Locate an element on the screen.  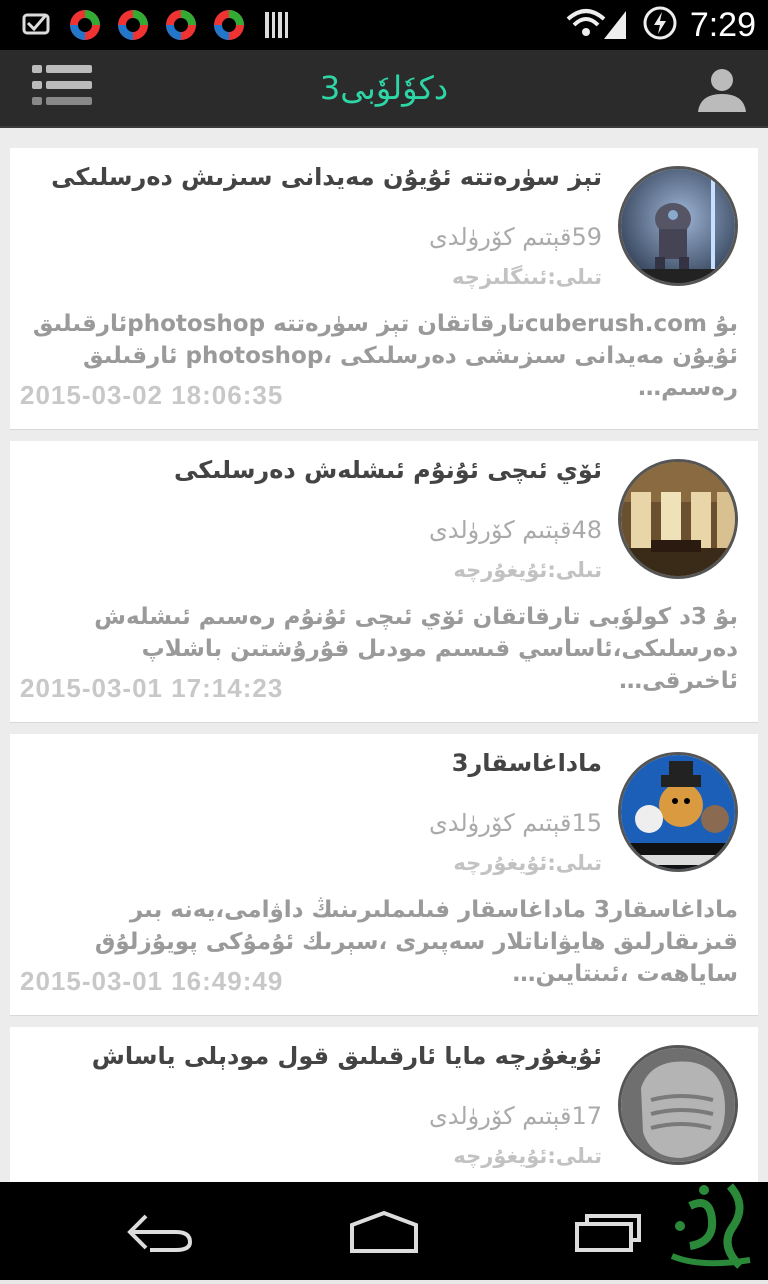
item-title: ئۆي ئىچى ئۇنۇم ئىشلەش دەرسلىكى is located at coordinates (387, 470).